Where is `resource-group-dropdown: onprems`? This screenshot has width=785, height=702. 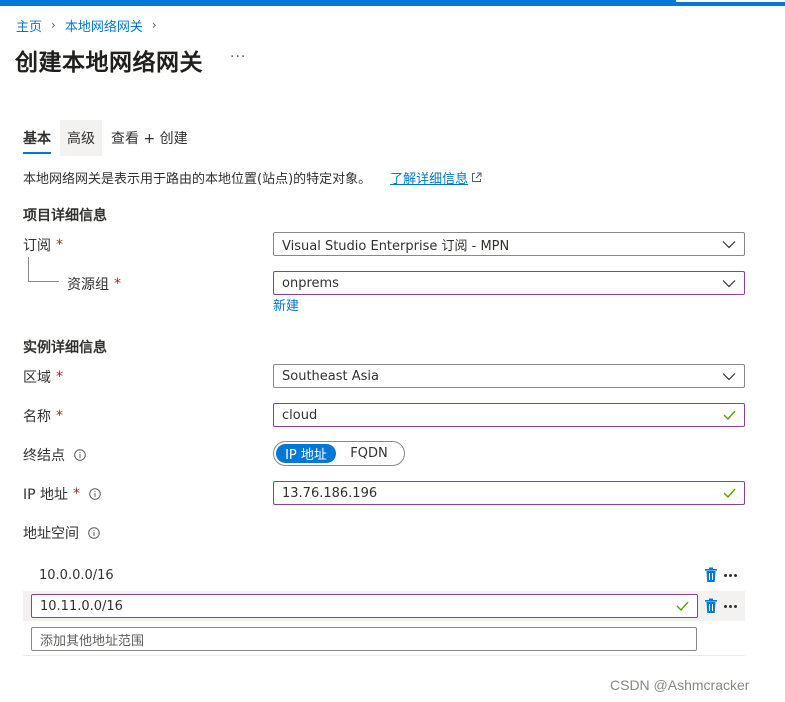
resource-group-dropdown: onprems is located at coordinates (509, 283).